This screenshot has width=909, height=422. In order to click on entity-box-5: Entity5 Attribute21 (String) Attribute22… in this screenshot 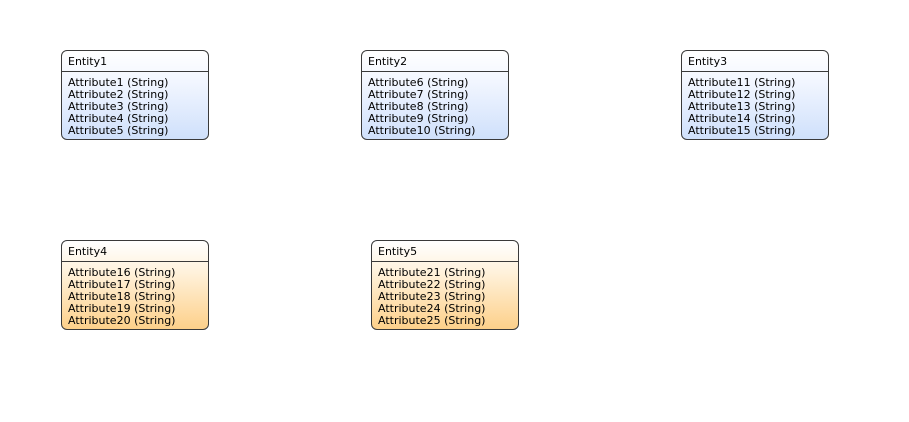, I will do `click(445, 285)`.